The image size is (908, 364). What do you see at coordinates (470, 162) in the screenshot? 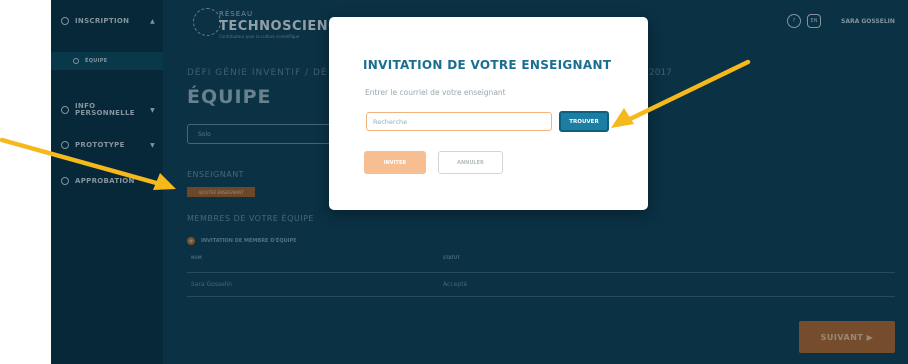
I see `cancel-button: ANNULER` at bounding box center [470, 162].